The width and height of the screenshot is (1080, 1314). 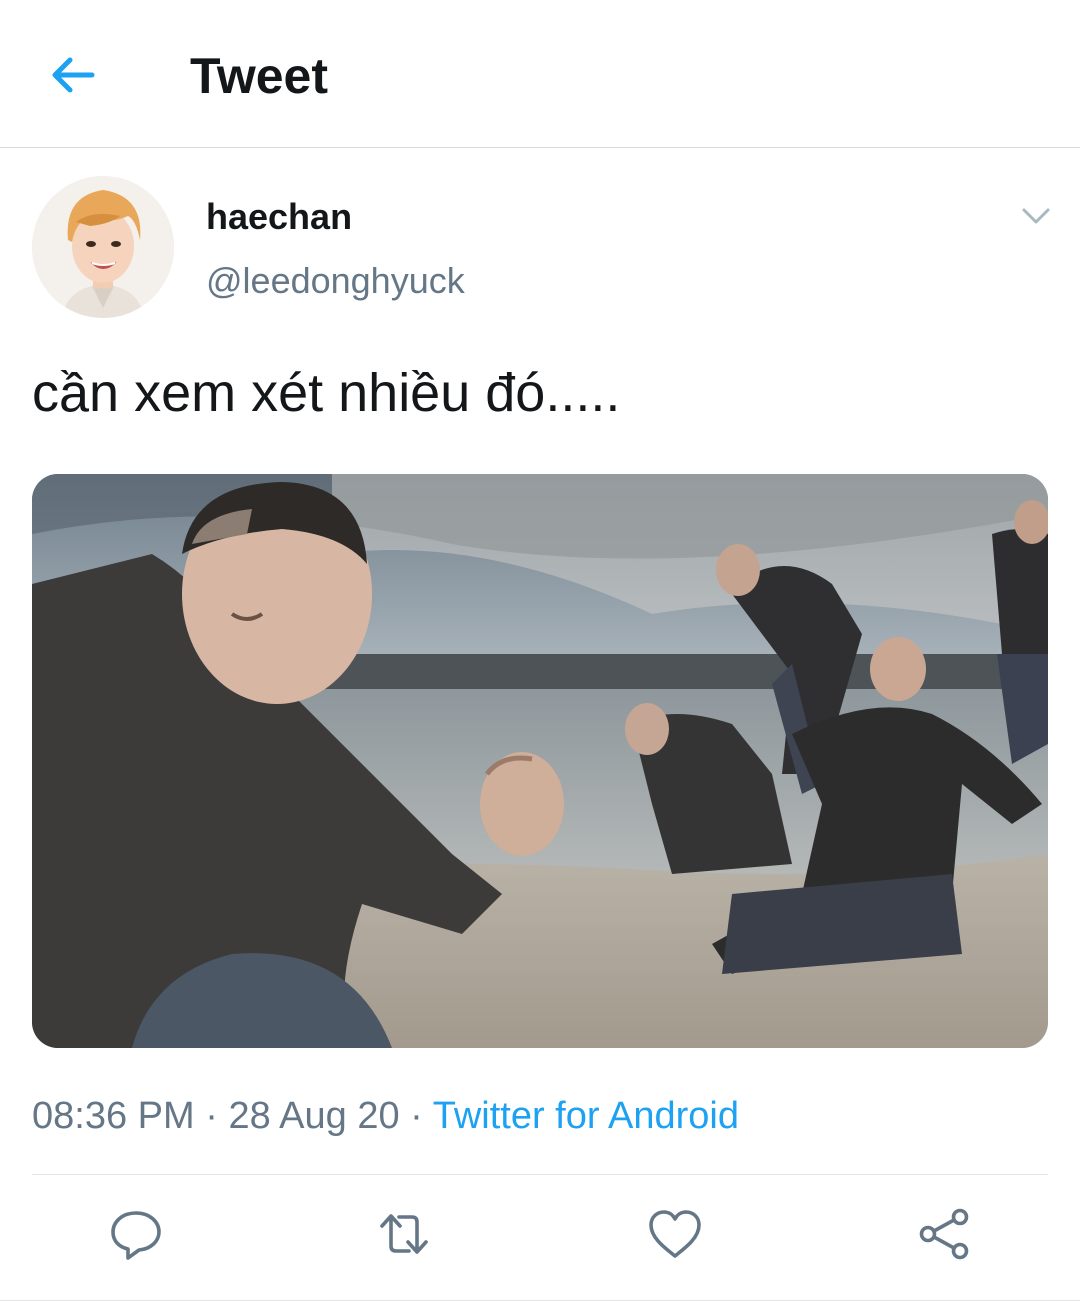 I want to click on retweet-button, so click(x=404, y=1234).